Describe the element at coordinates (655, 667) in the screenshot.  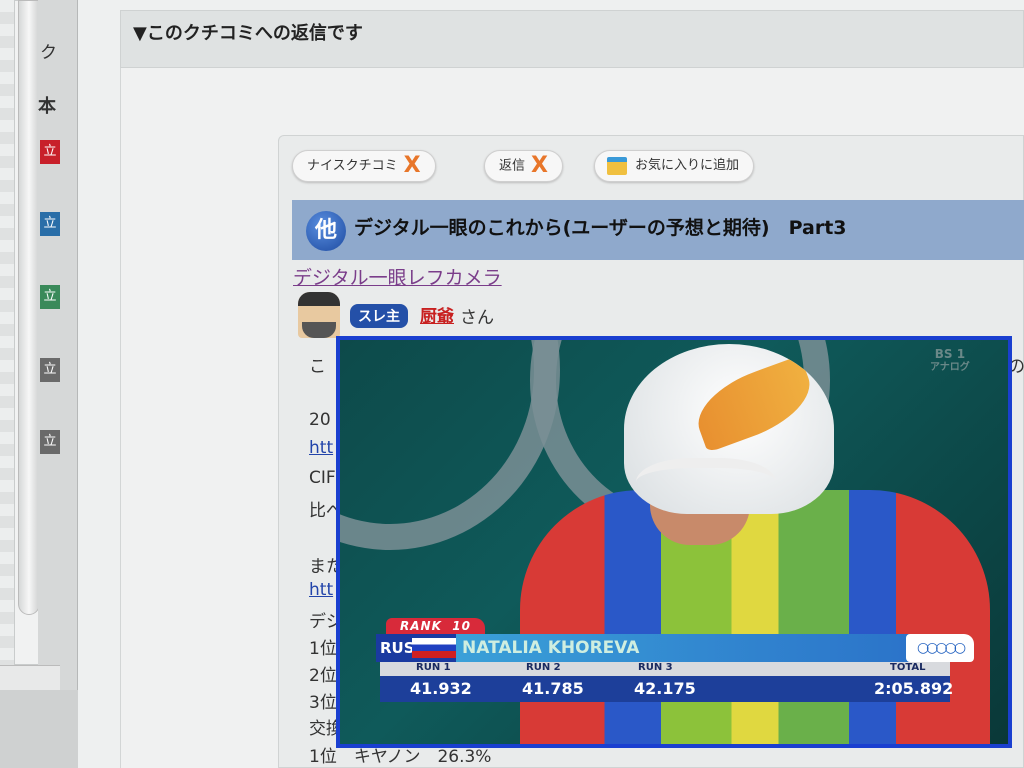
I see `run3-header: RUN 3` at that location.